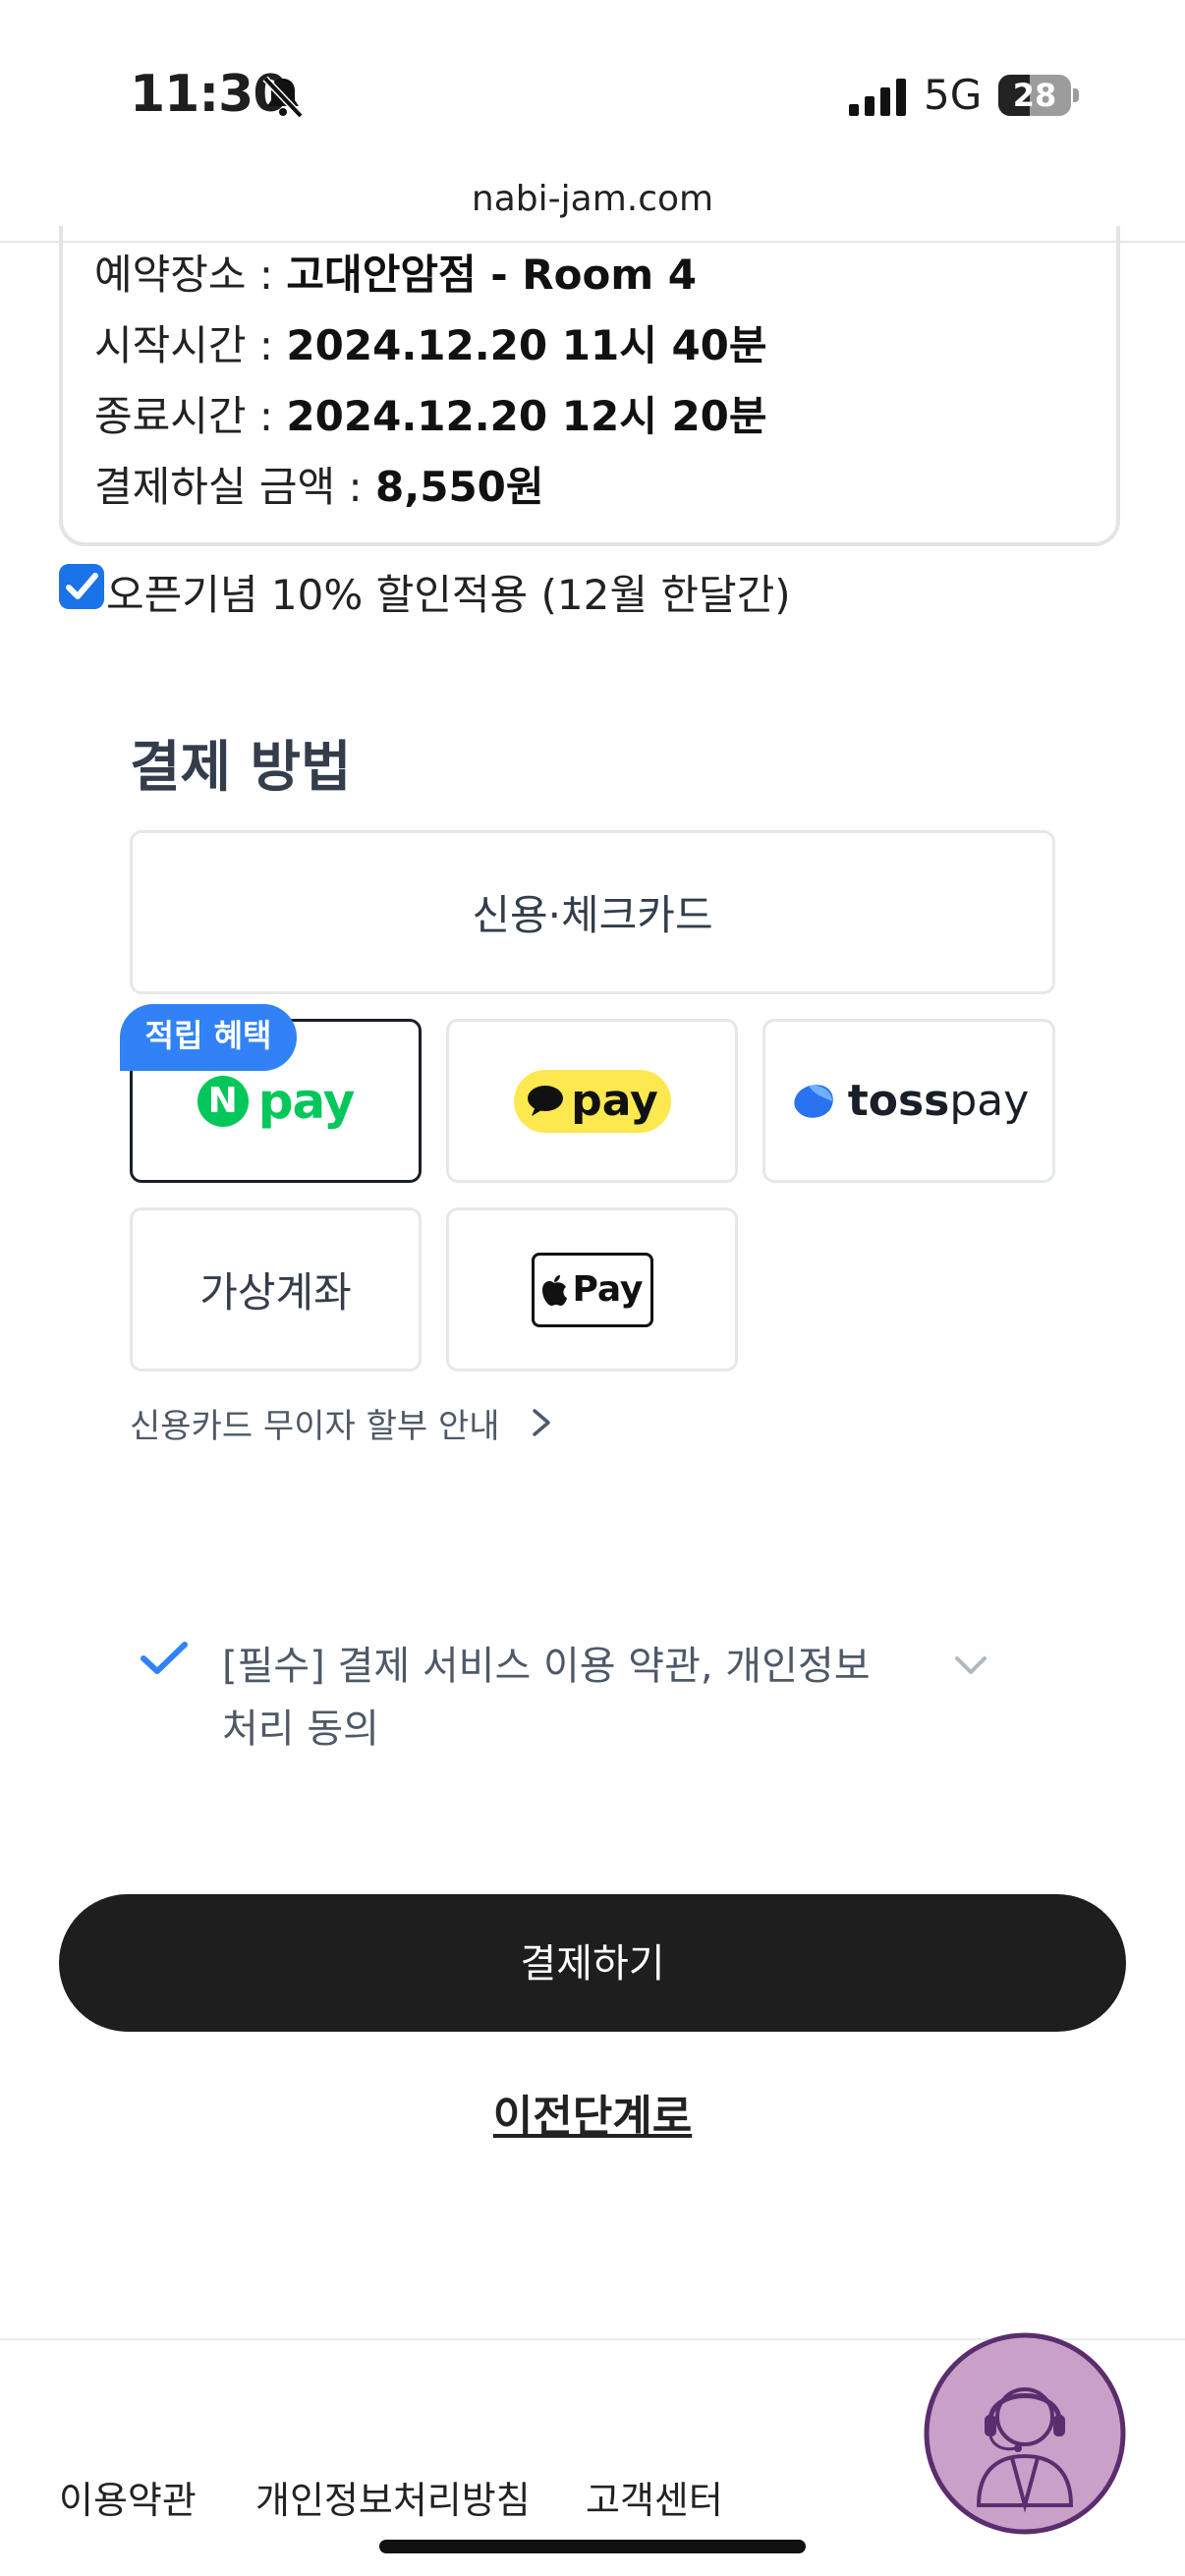 The height and width of the screenshot is (2576, 1185). I want to click on summary-start: 시작시간 : 2024.12.20 11시 40분, so click(431, 342).